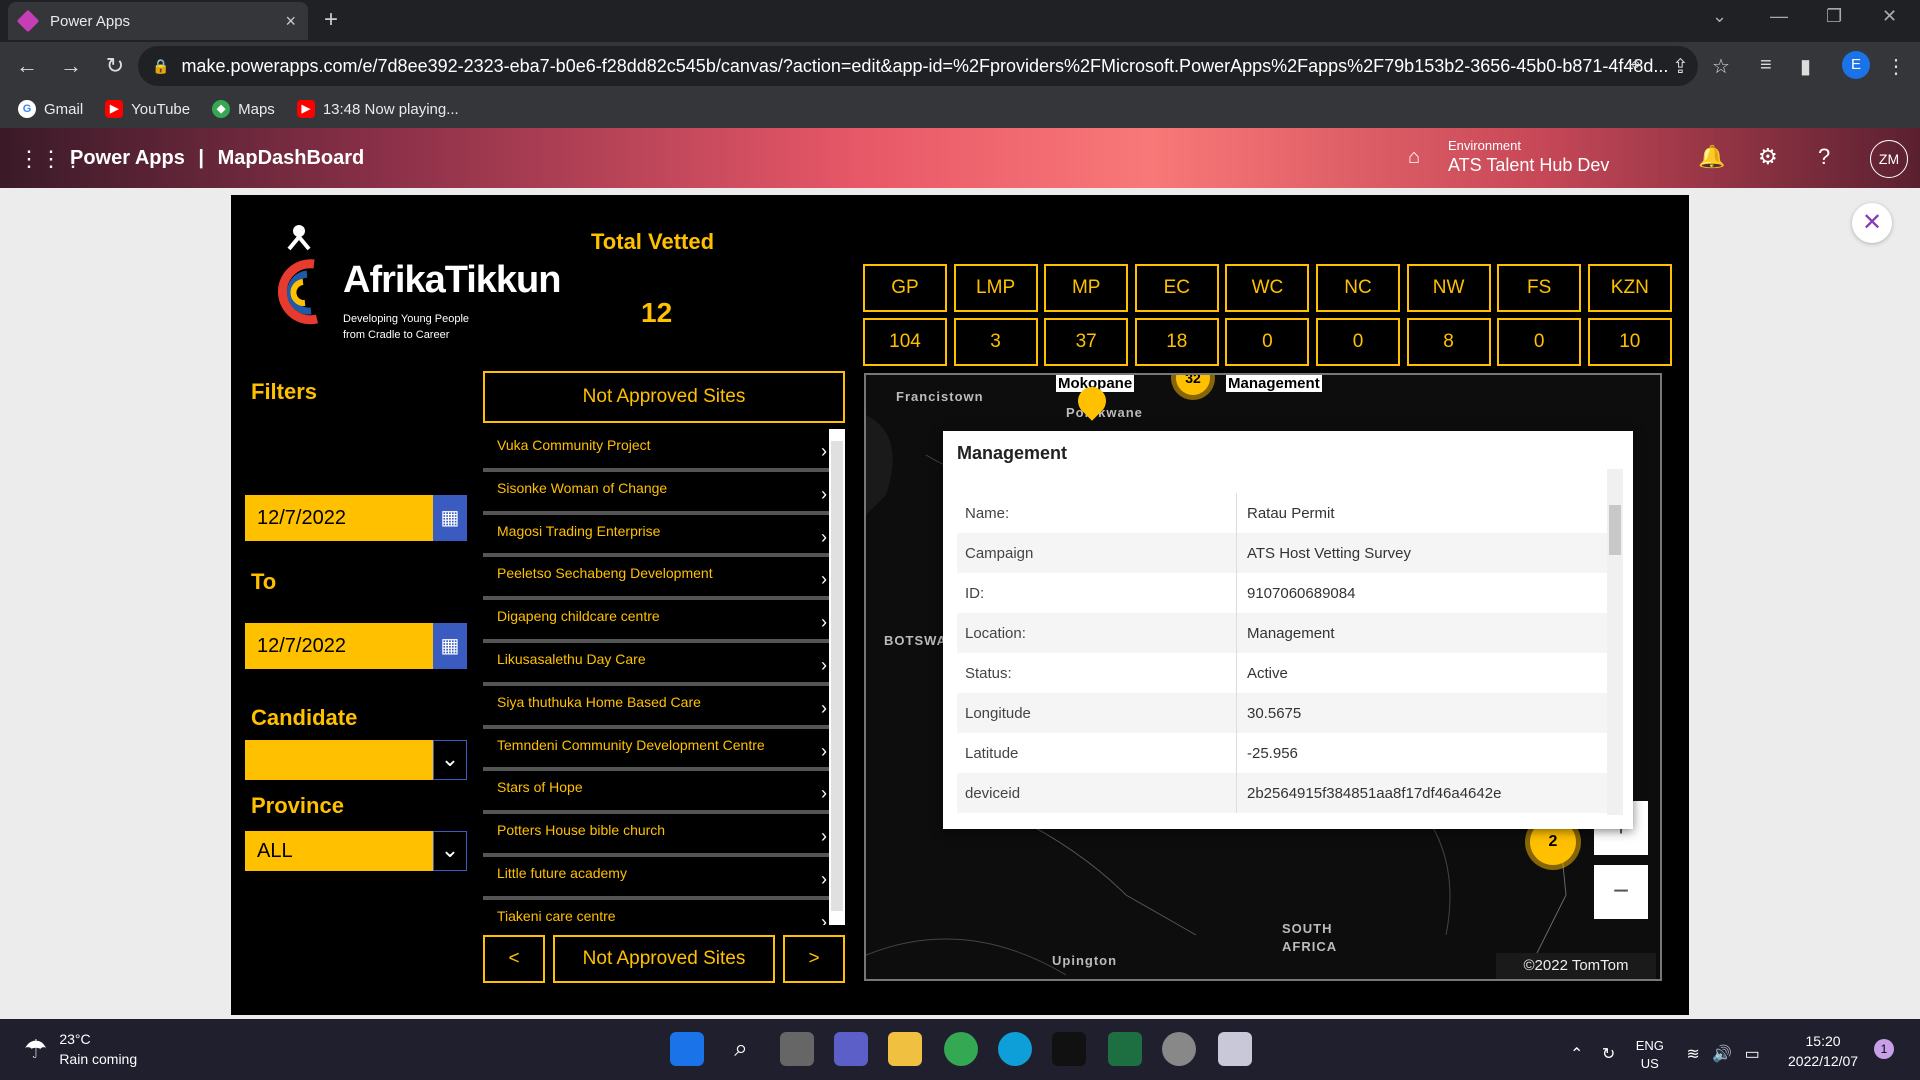  What do you see at coordinates (1872, 223) in the screenshot?
I see `close-preview-button: ✕` at bounding box center [1872, 223].